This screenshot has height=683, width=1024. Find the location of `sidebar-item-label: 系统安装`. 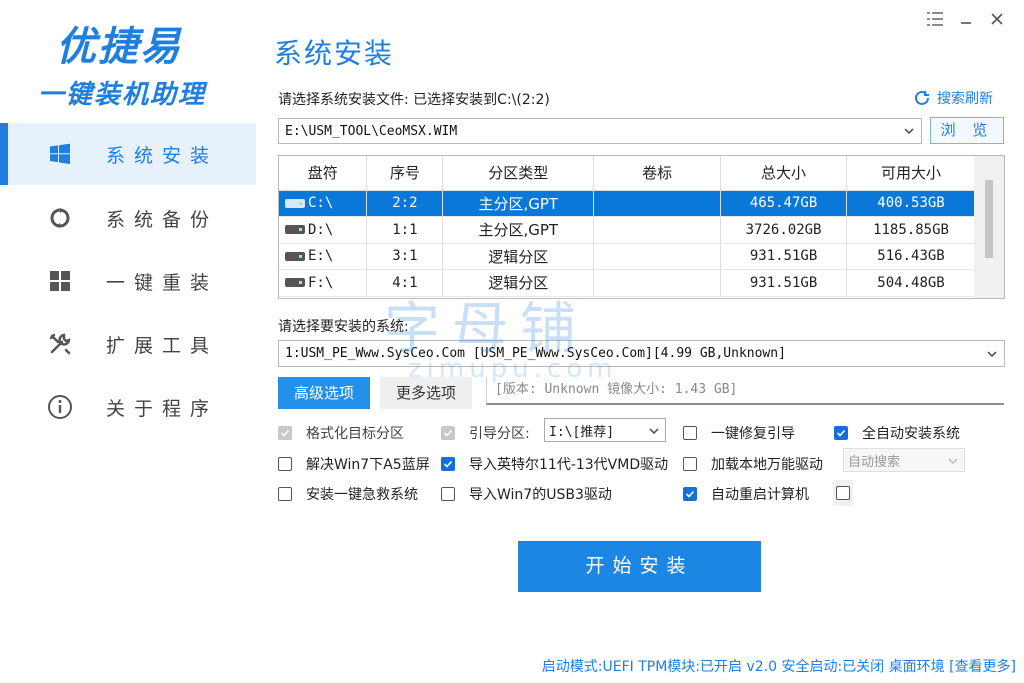

sidebar-item-label: 系统安装 is located at coordinates (162, 155).